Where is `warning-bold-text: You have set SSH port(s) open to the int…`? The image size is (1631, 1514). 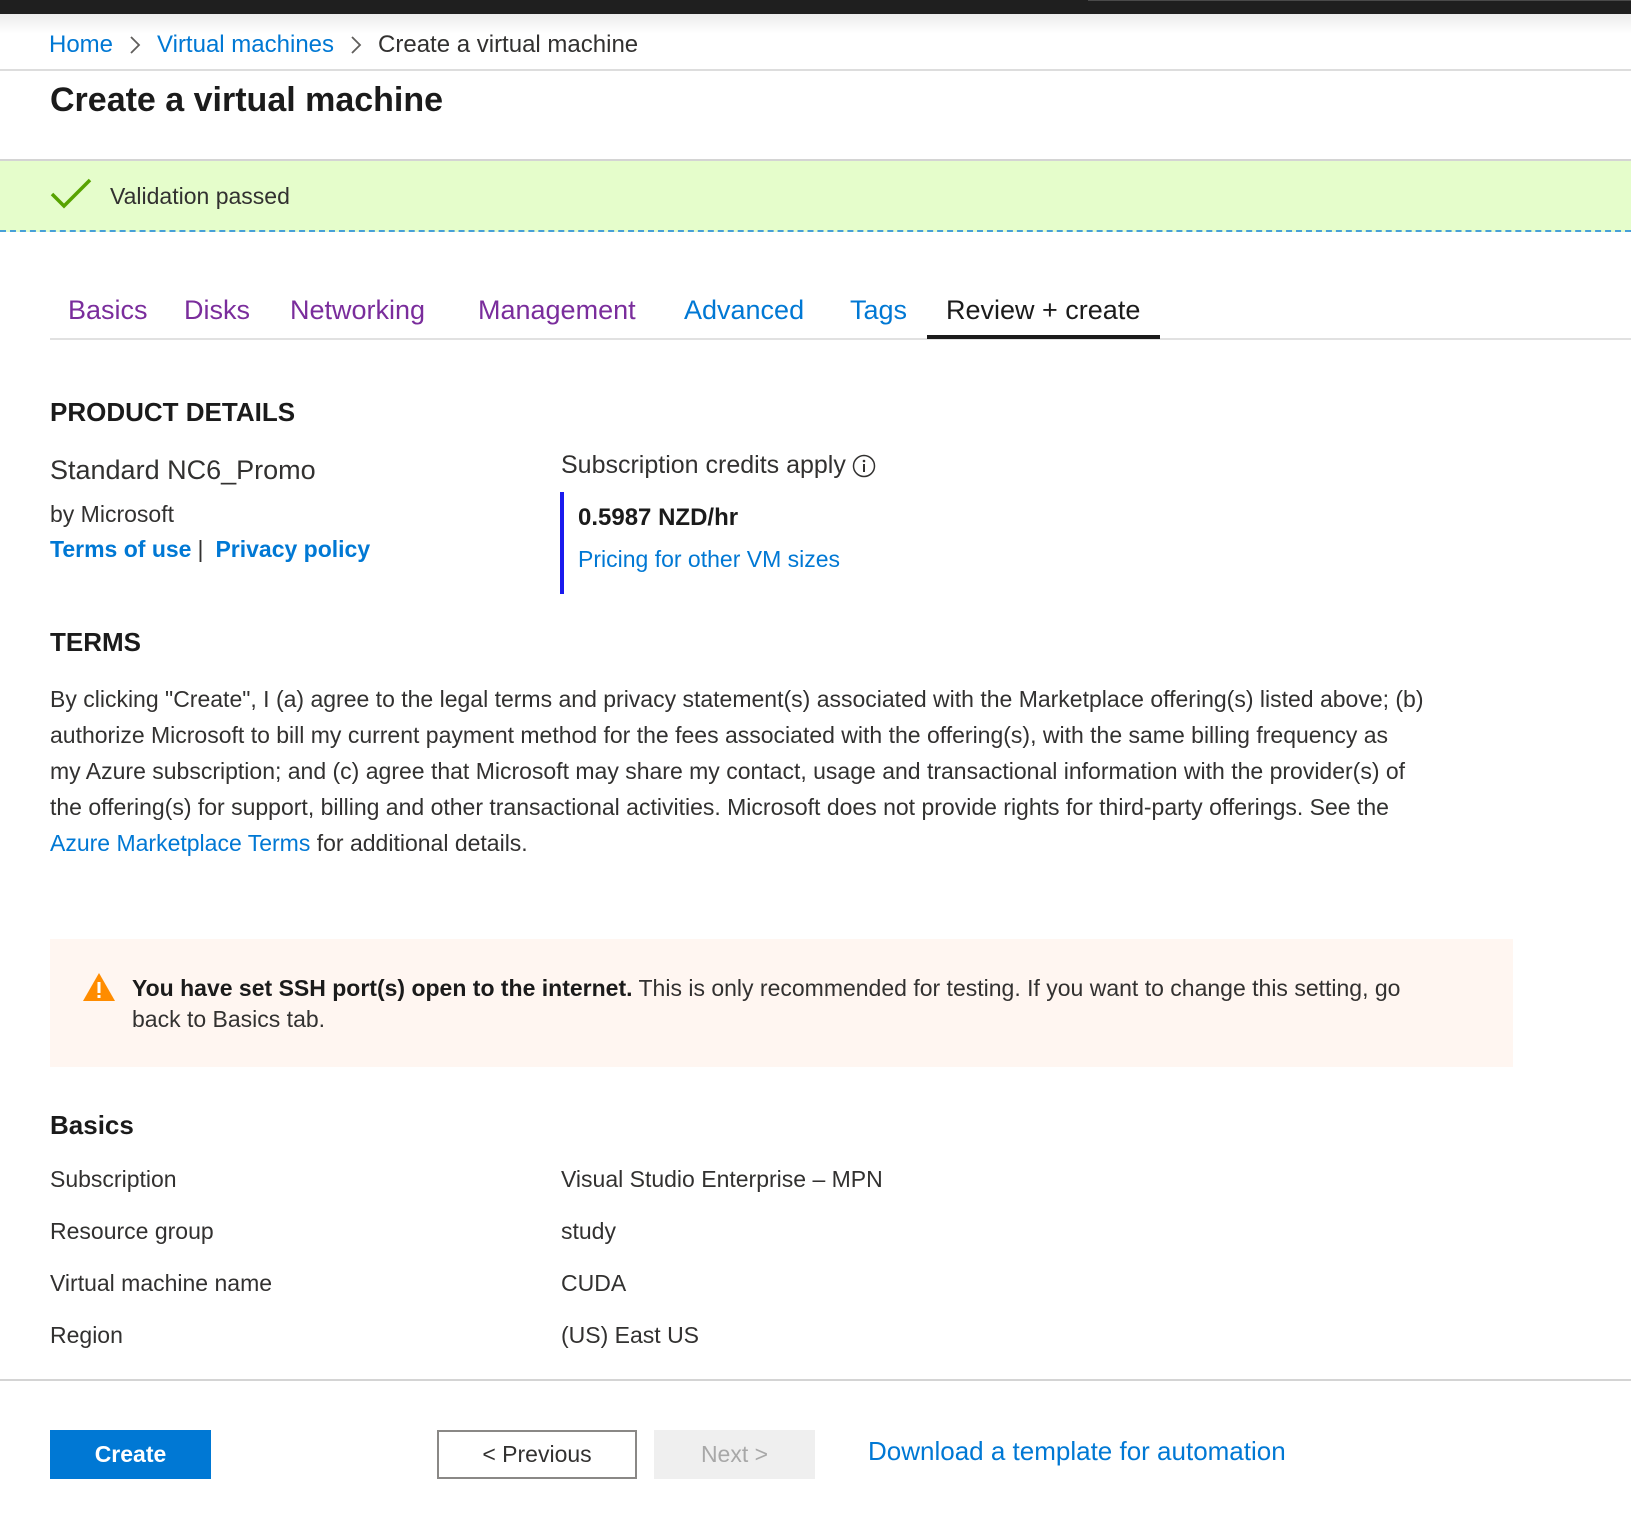
warning-bold-text: You have set SSH port(s) open to the int… is located at coordinates (382, 988).